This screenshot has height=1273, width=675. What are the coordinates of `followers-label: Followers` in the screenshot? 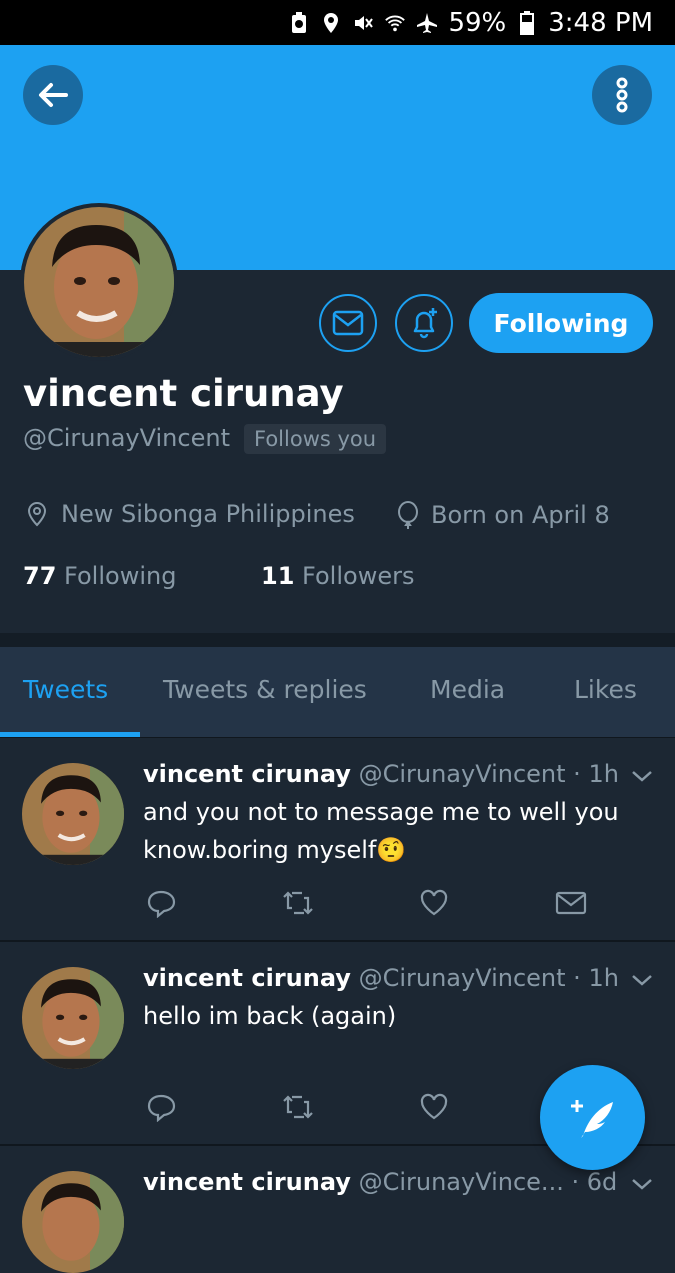 It's located at (358, 576).